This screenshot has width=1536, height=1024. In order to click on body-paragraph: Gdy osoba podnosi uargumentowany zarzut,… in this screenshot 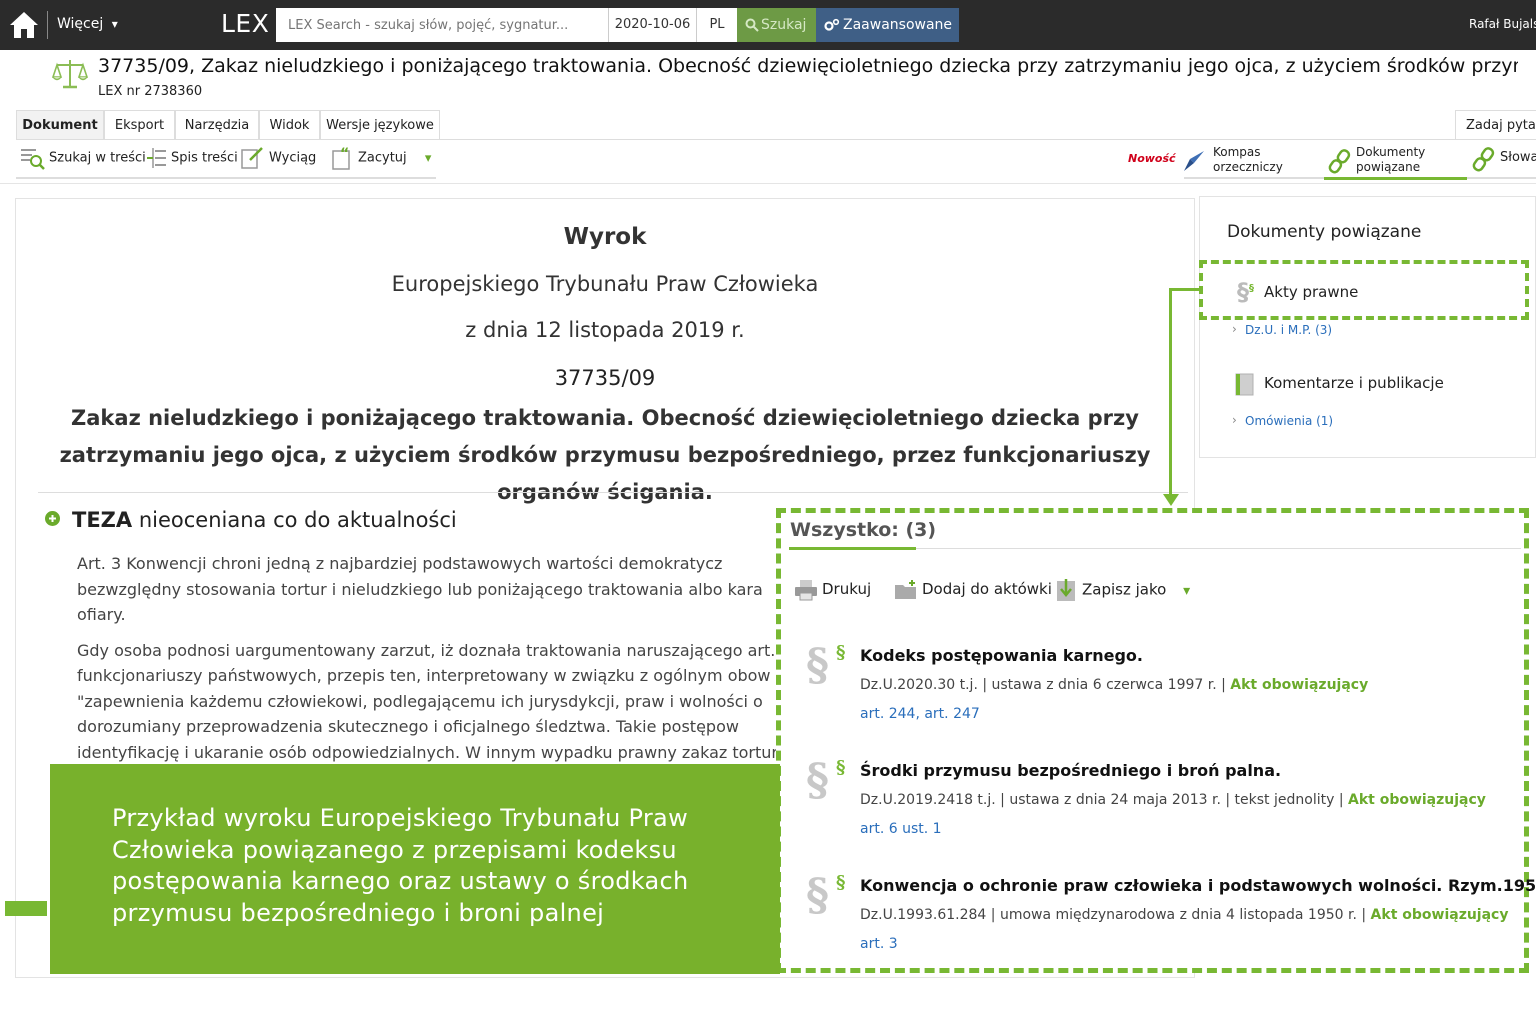, I will do `click(427, 702)`.